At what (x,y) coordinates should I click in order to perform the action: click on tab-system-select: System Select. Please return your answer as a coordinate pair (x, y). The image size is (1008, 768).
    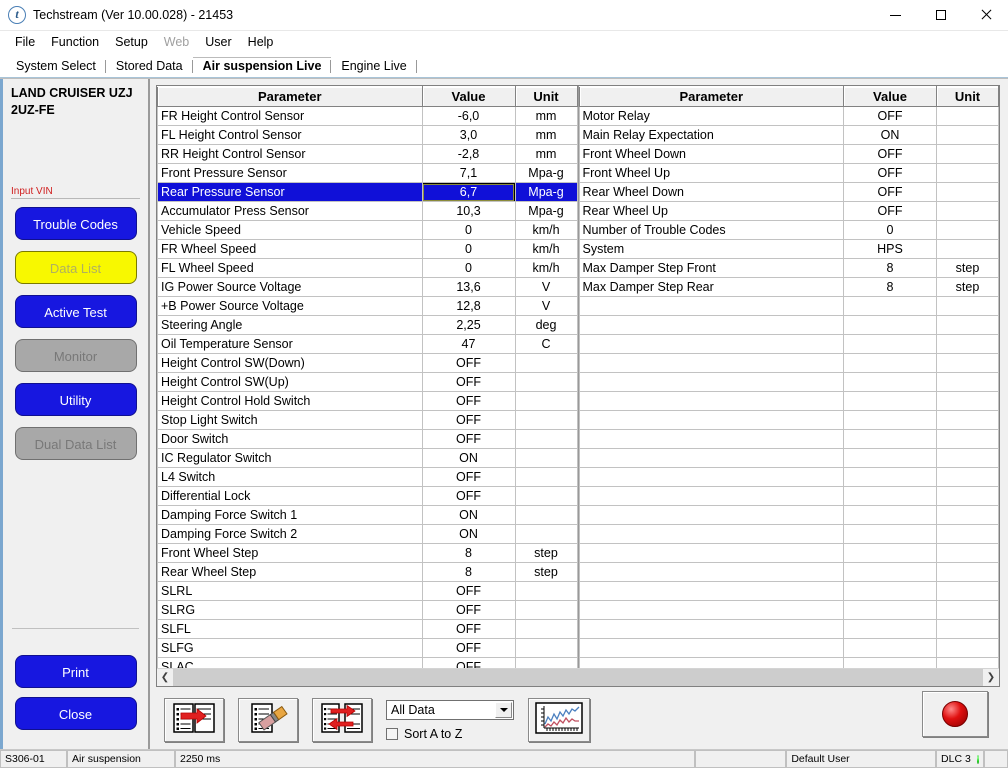
    Looking at the image, I should click on (56, 67).